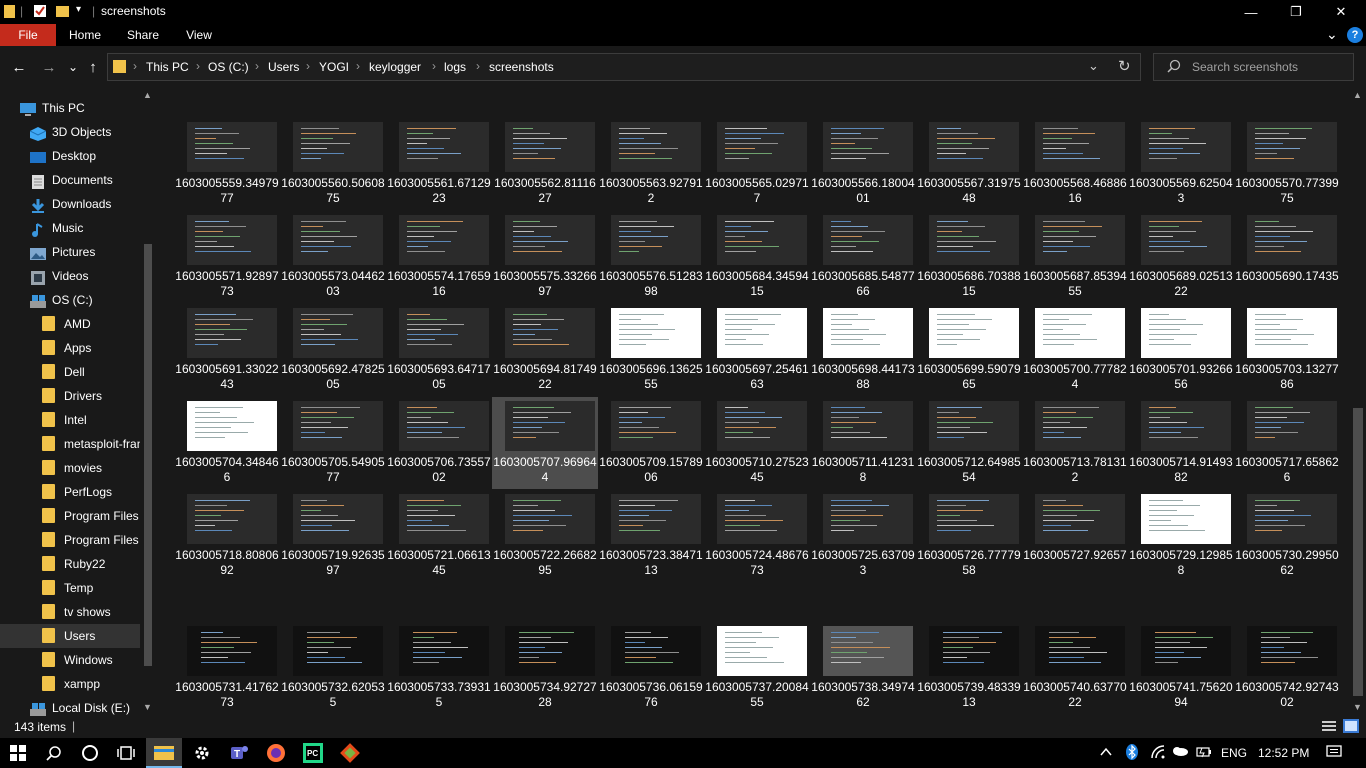  I want to click on file-item: 1603005703.1327786, so click(1287, 350).